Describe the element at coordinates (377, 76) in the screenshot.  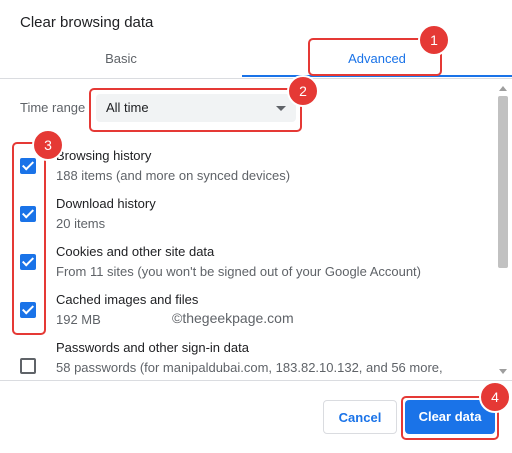
I see `active-tab-indicator` at that location.